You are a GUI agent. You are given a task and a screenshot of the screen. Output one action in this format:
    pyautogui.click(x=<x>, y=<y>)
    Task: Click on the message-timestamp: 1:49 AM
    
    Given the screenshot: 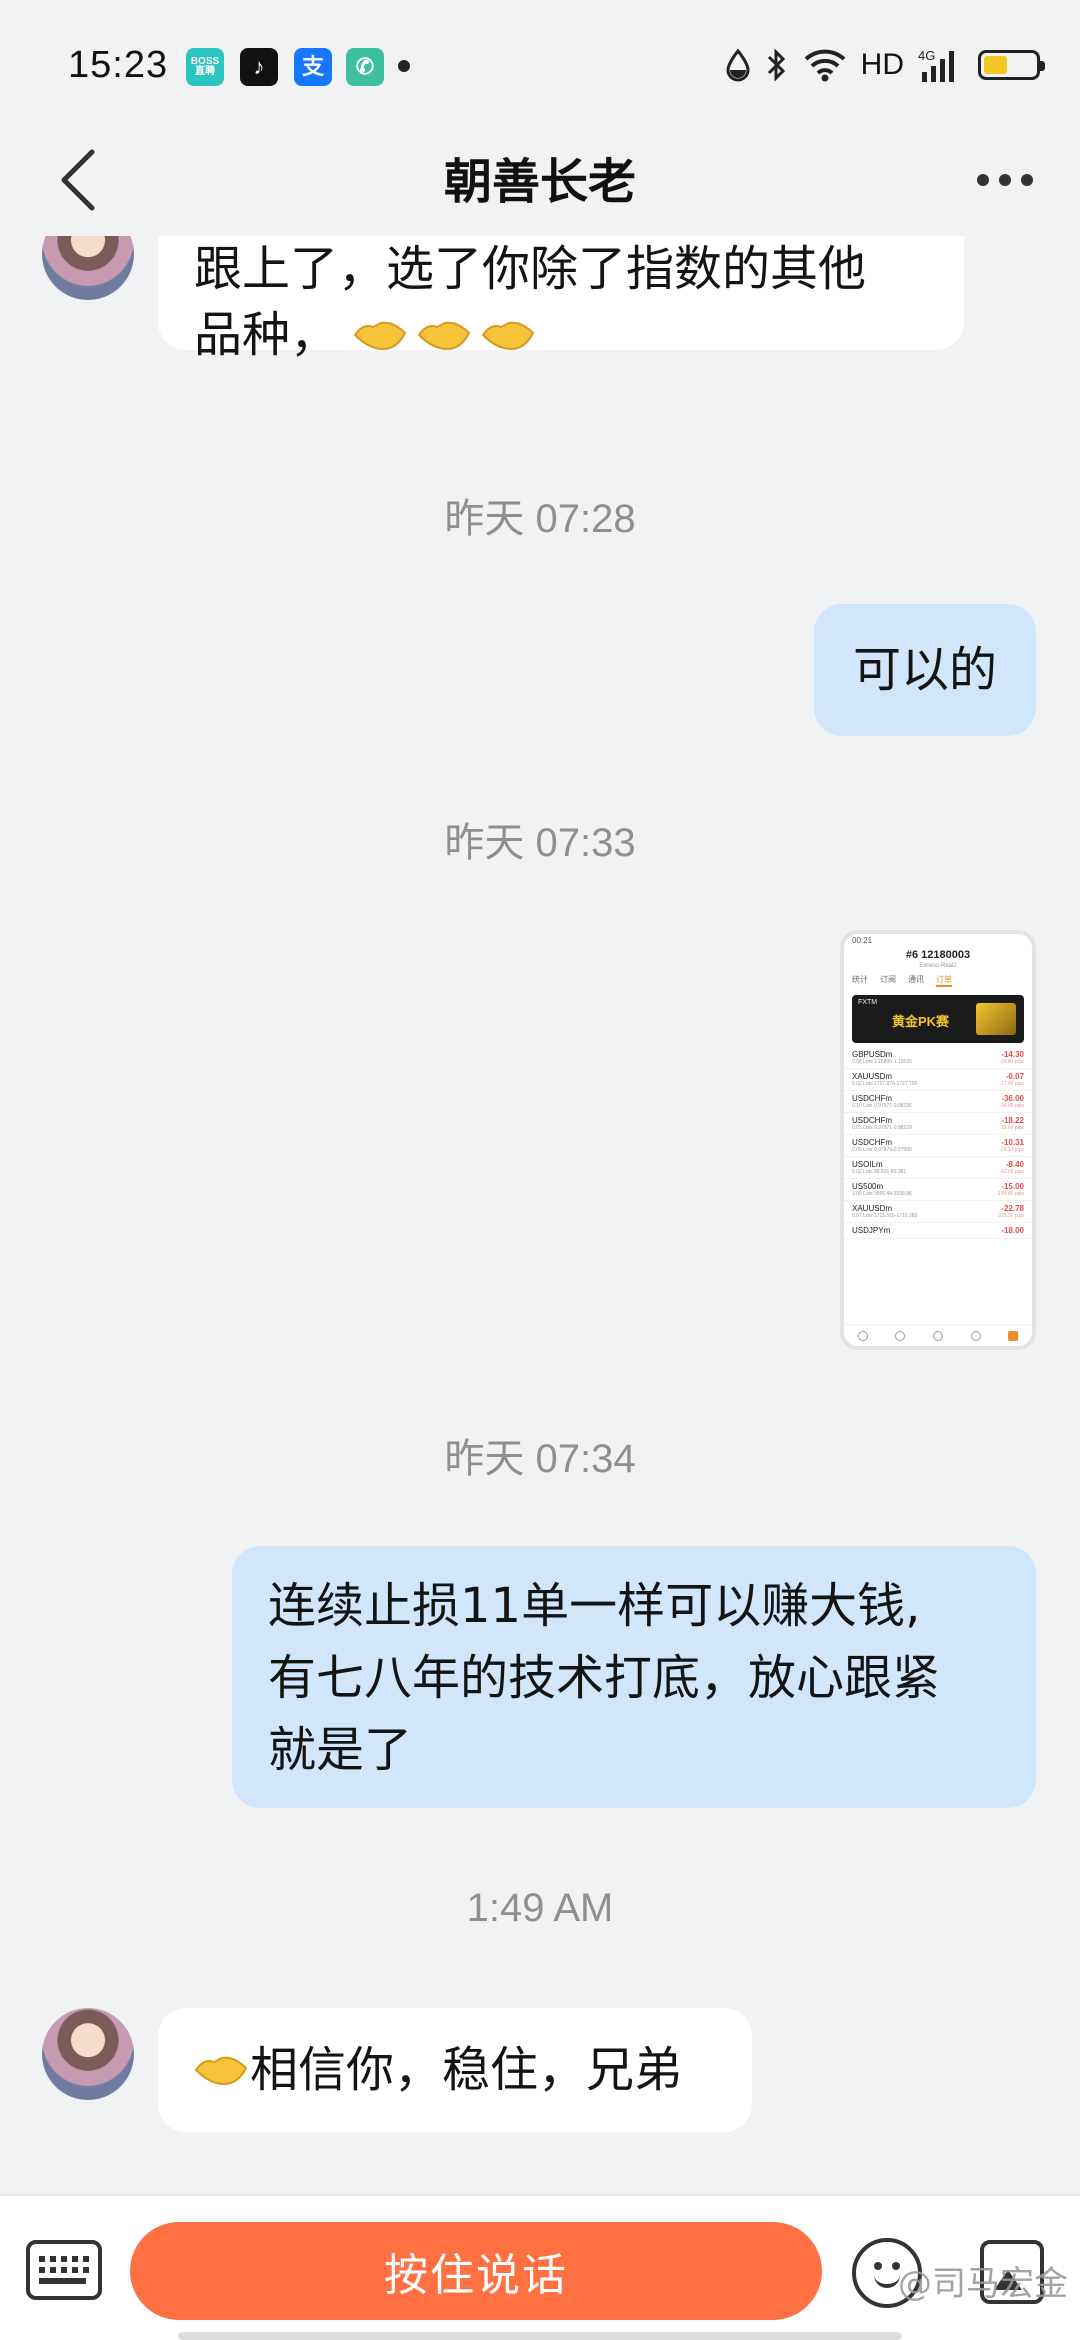 What is the action you would take?
    pyautogui.click(x=540, y=1908)
    